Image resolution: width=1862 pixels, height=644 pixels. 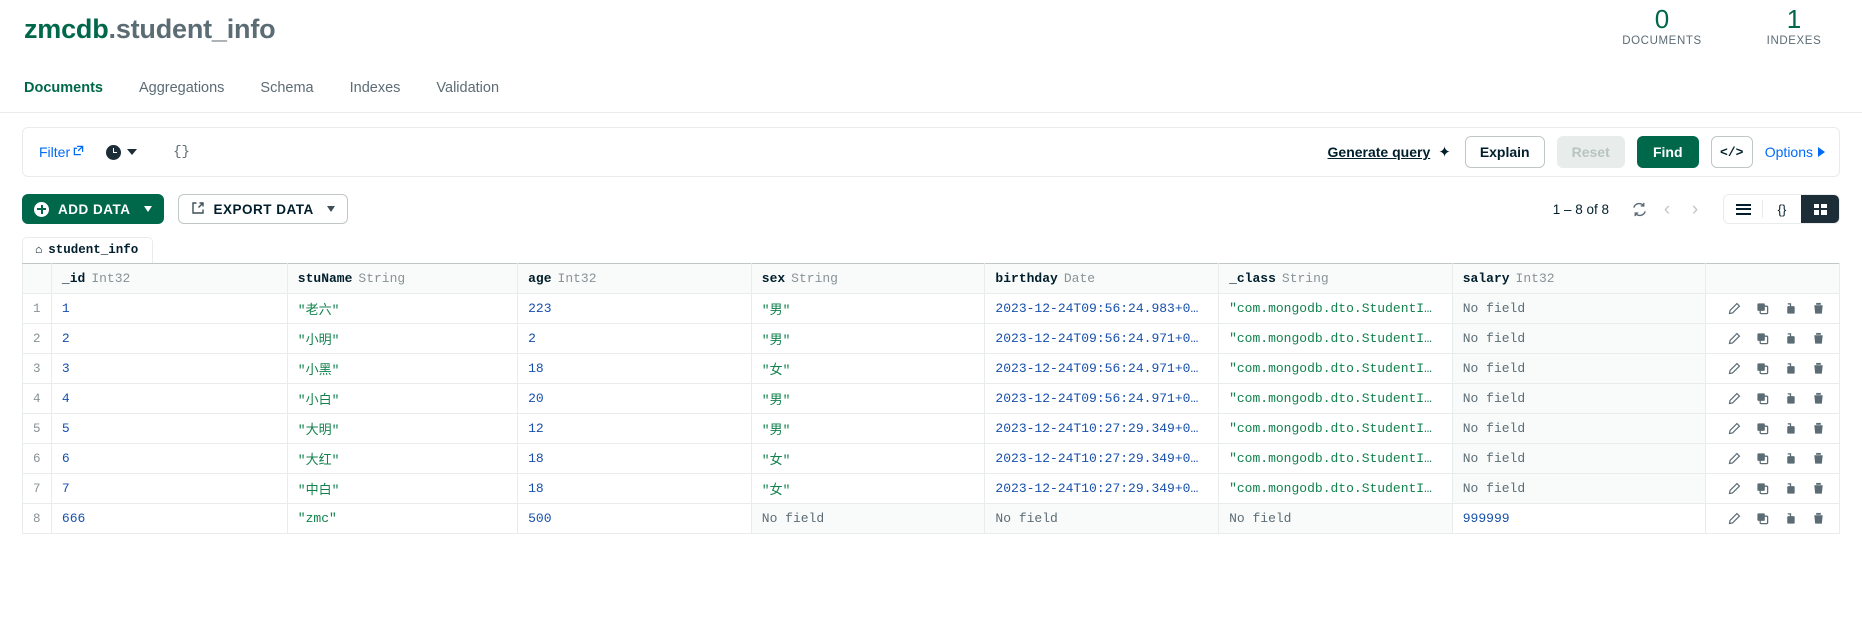 I want to click on tab-documents: Documents, so click(x=74, y=93).